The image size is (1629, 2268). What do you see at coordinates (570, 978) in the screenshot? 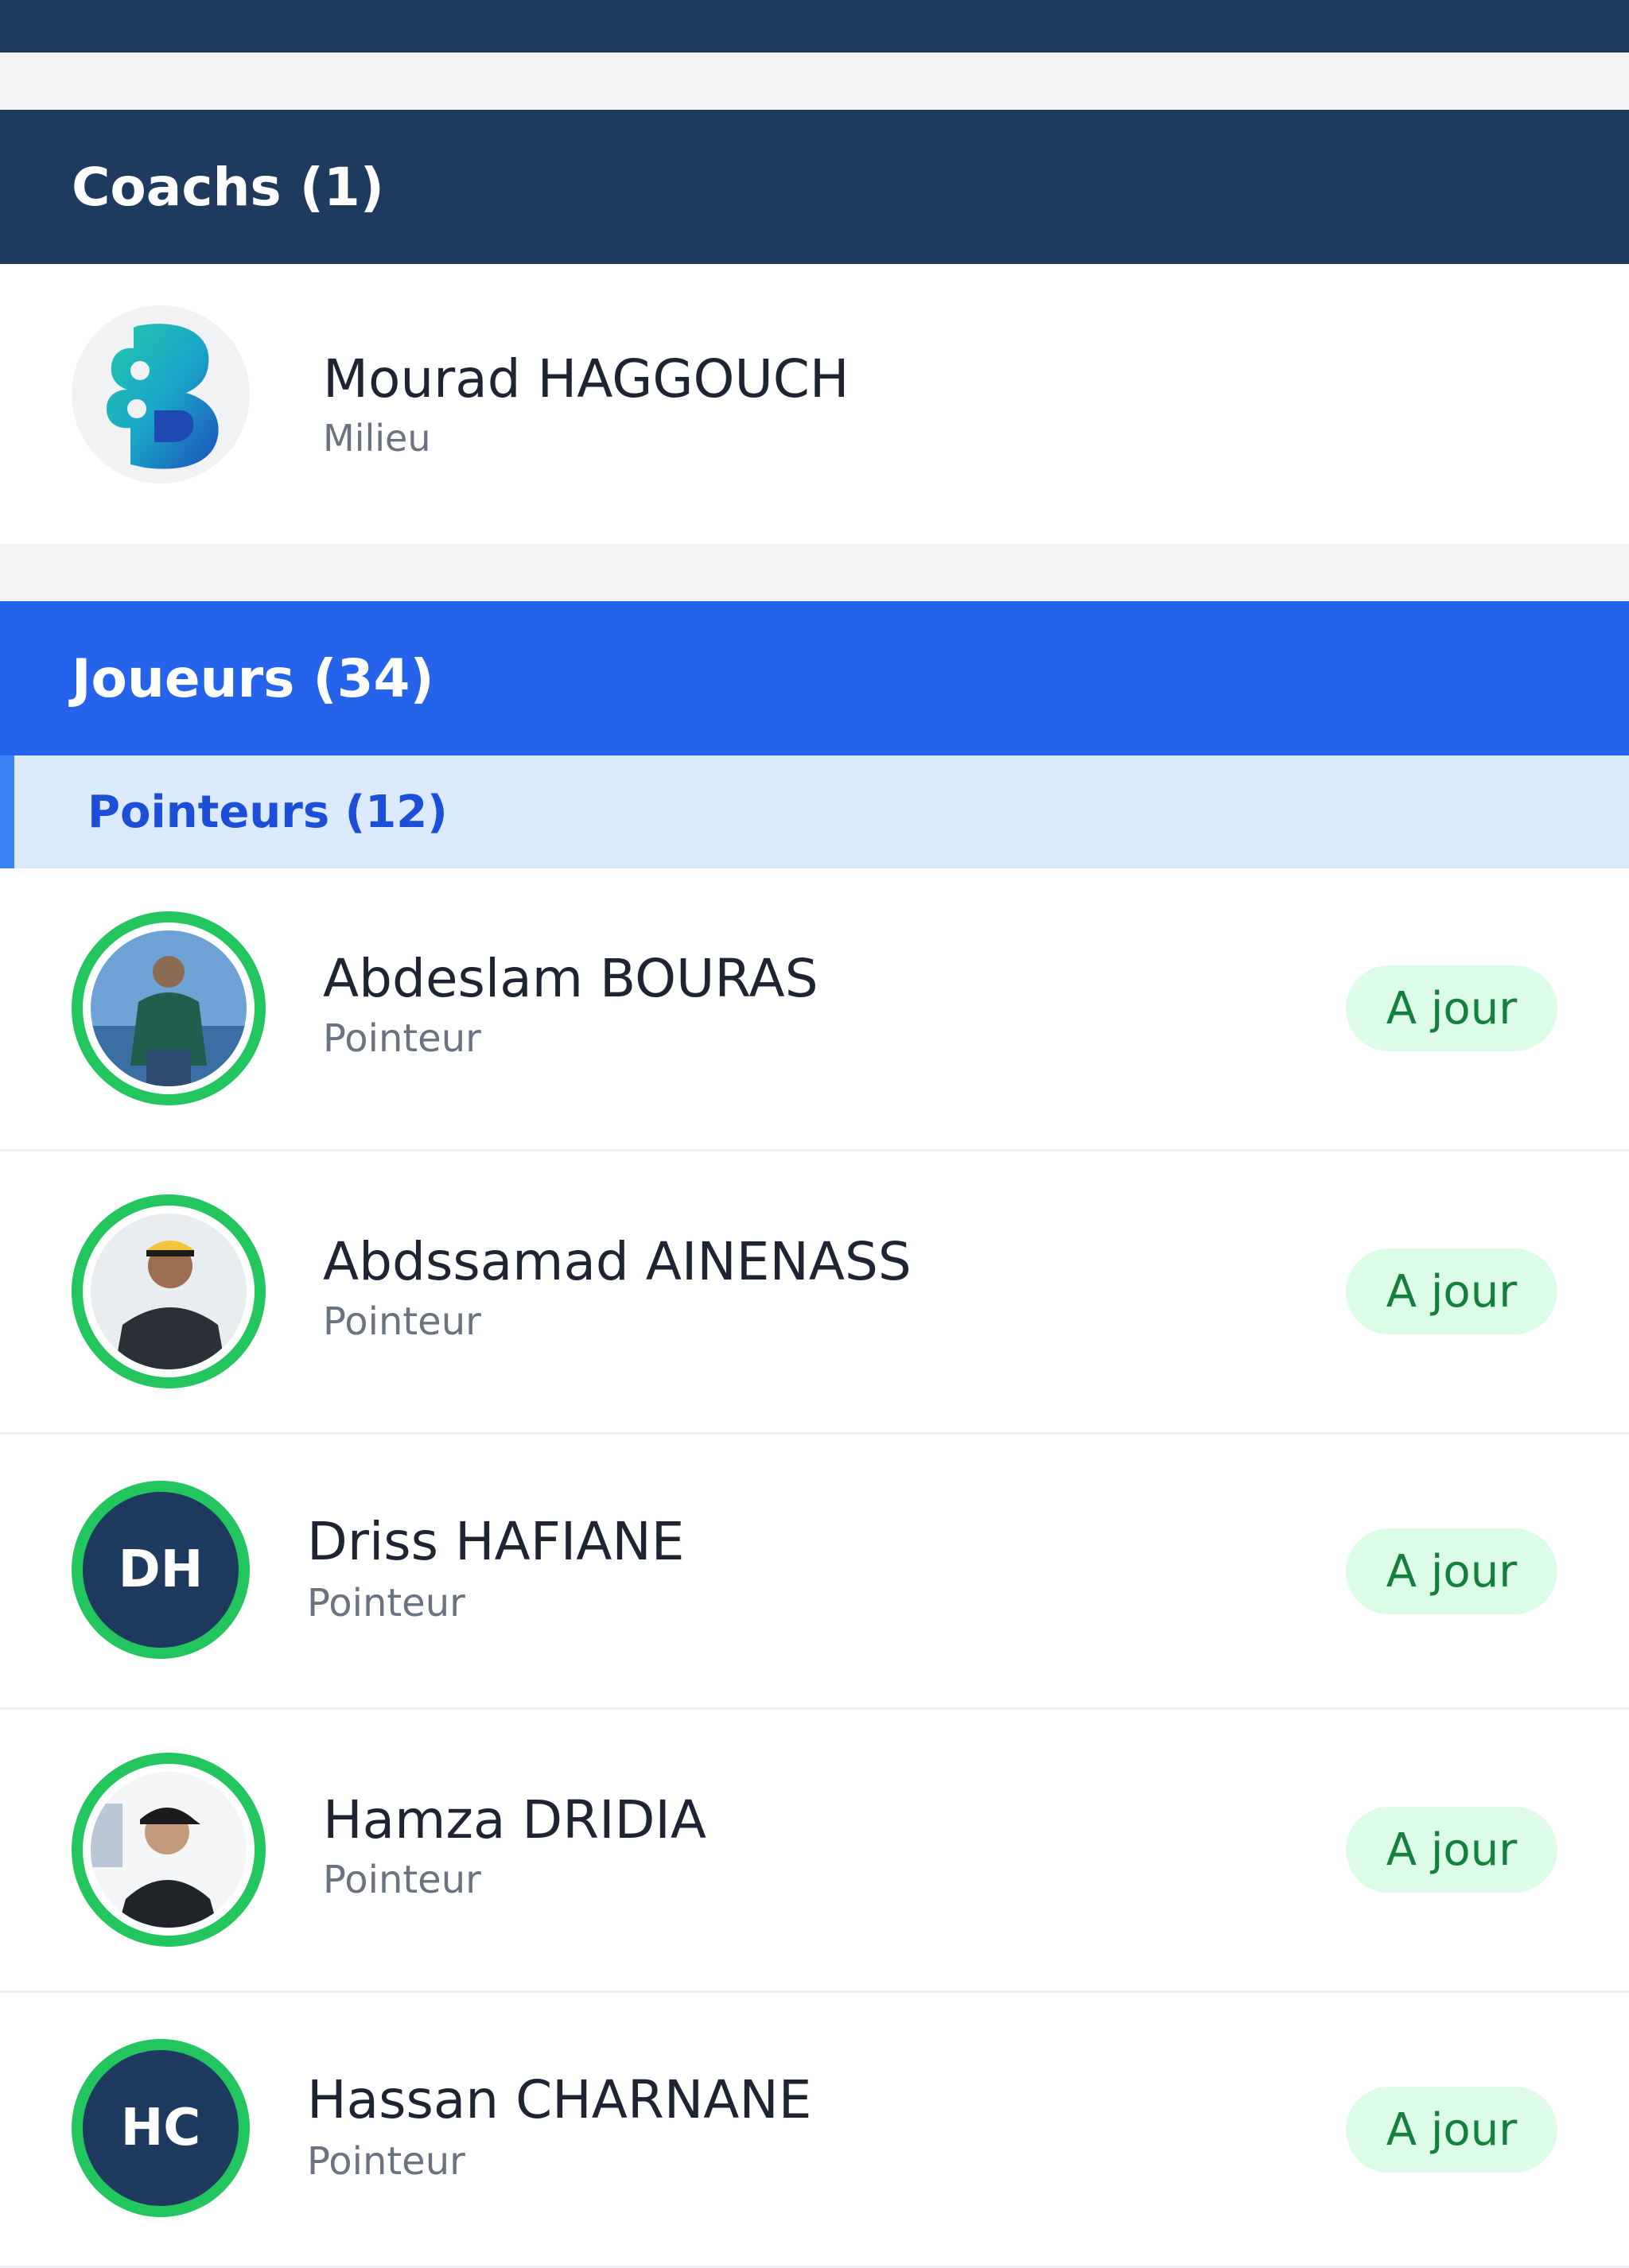
I see `player-name: Abdeslam BOURAS` at bounding box center [570, 978].